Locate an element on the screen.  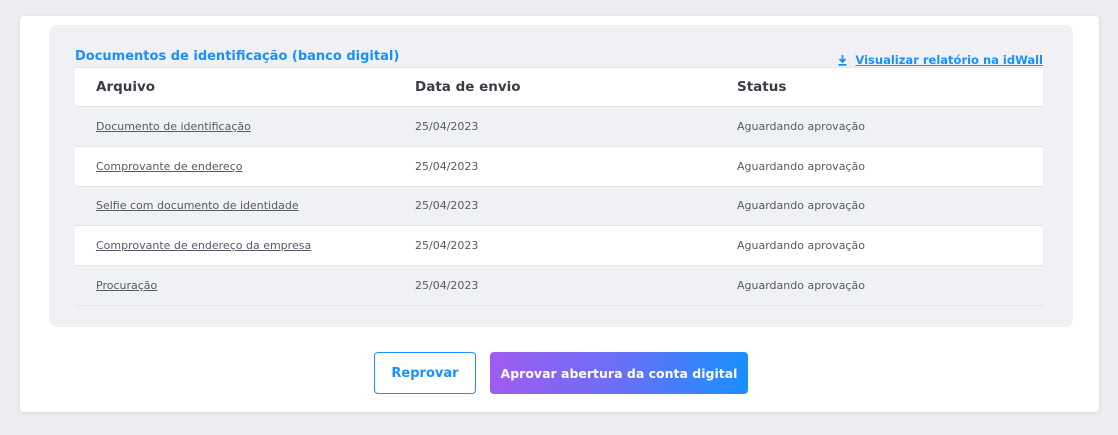
document-link: Documento de identificação is located at coordinates (173, 126).